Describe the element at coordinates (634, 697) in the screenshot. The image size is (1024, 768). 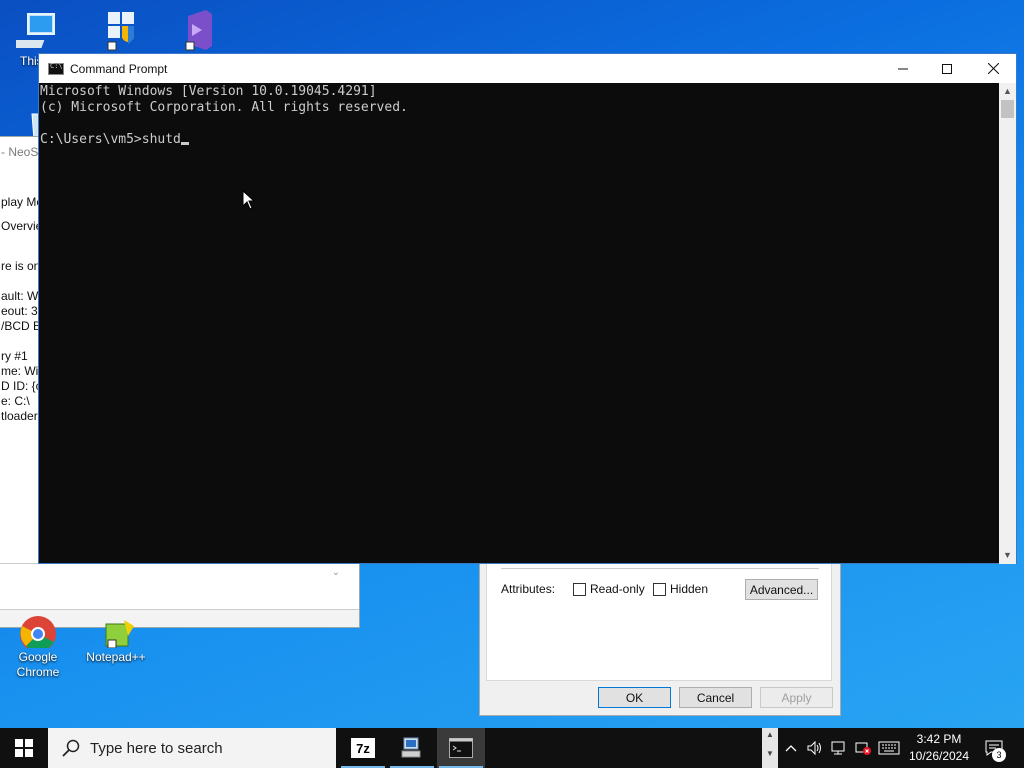
I see `ok-button: OK` at that location.